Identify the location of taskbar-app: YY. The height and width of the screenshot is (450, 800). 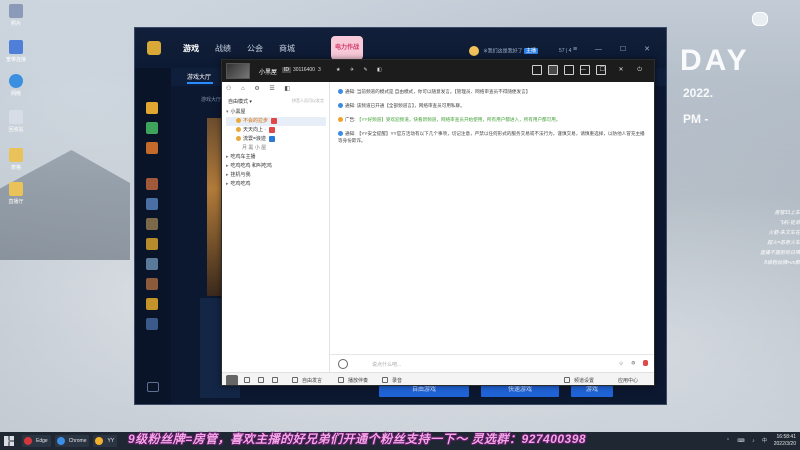
(105, 441).